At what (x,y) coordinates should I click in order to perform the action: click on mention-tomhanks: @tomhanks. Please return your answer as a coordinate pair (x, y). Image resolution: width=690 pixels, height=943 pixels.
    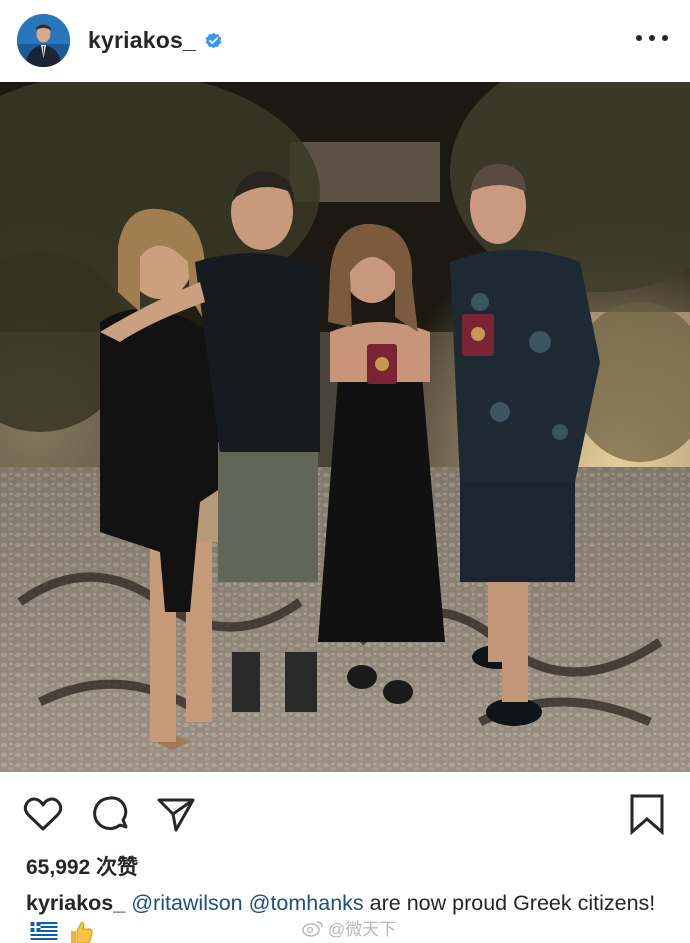
    Looking at the image, I should click on (306, 903).